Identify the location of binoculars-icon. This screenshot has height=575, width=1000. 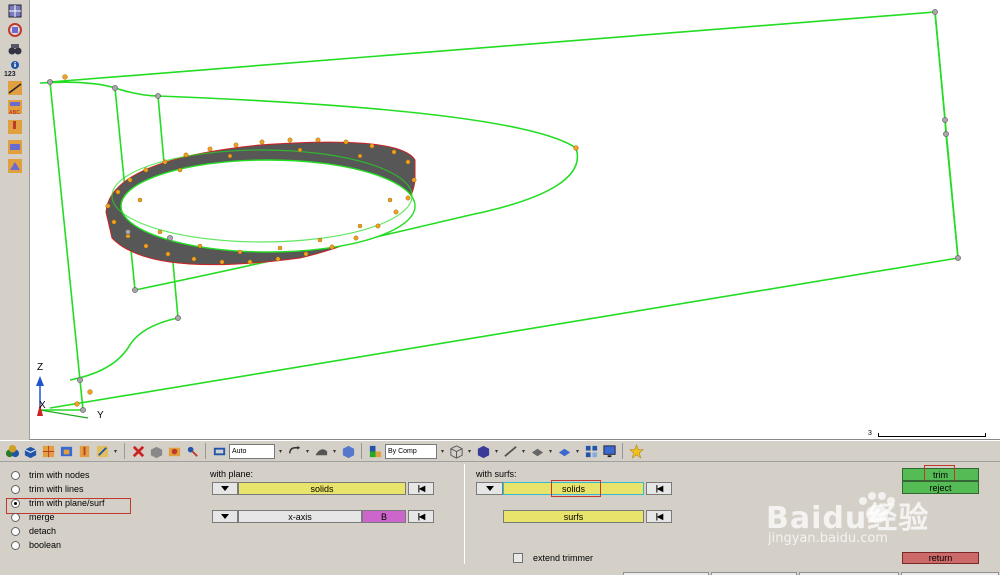
(15, 49).